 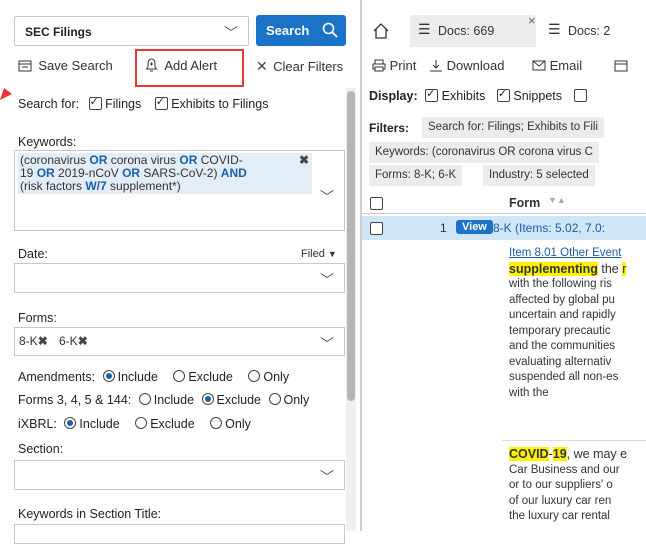 What do you see at coordinates (432, 94) in the screenshot?
I see `exhibits-display-checkbox` at bounding box center [432, 94].